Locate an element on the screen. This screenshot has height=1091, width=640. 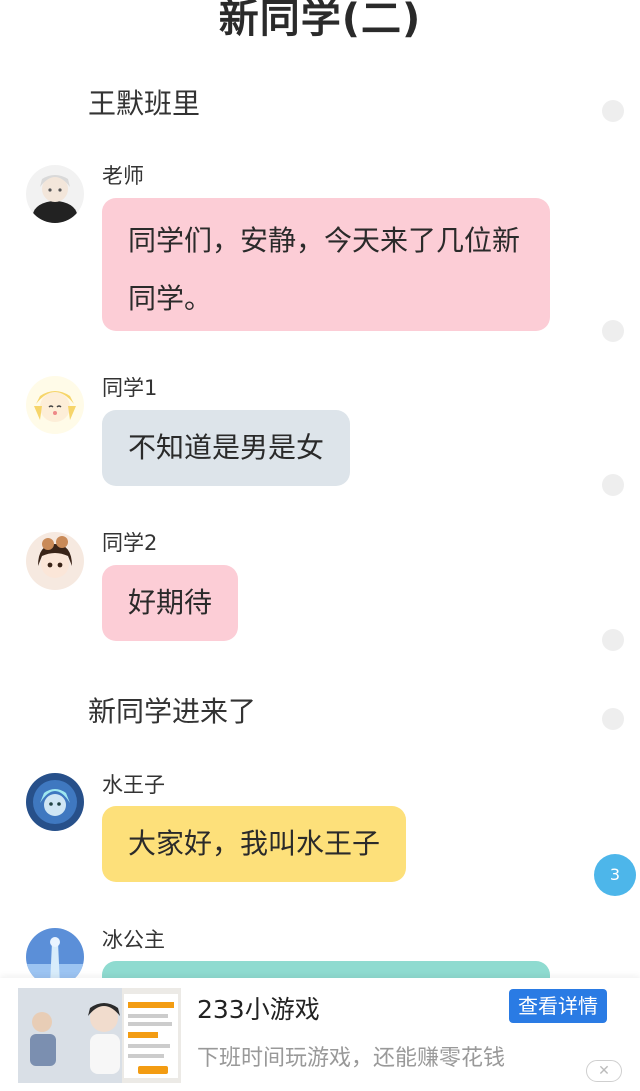
classmate1-avatar-icon is located at coordinates (55, 405).